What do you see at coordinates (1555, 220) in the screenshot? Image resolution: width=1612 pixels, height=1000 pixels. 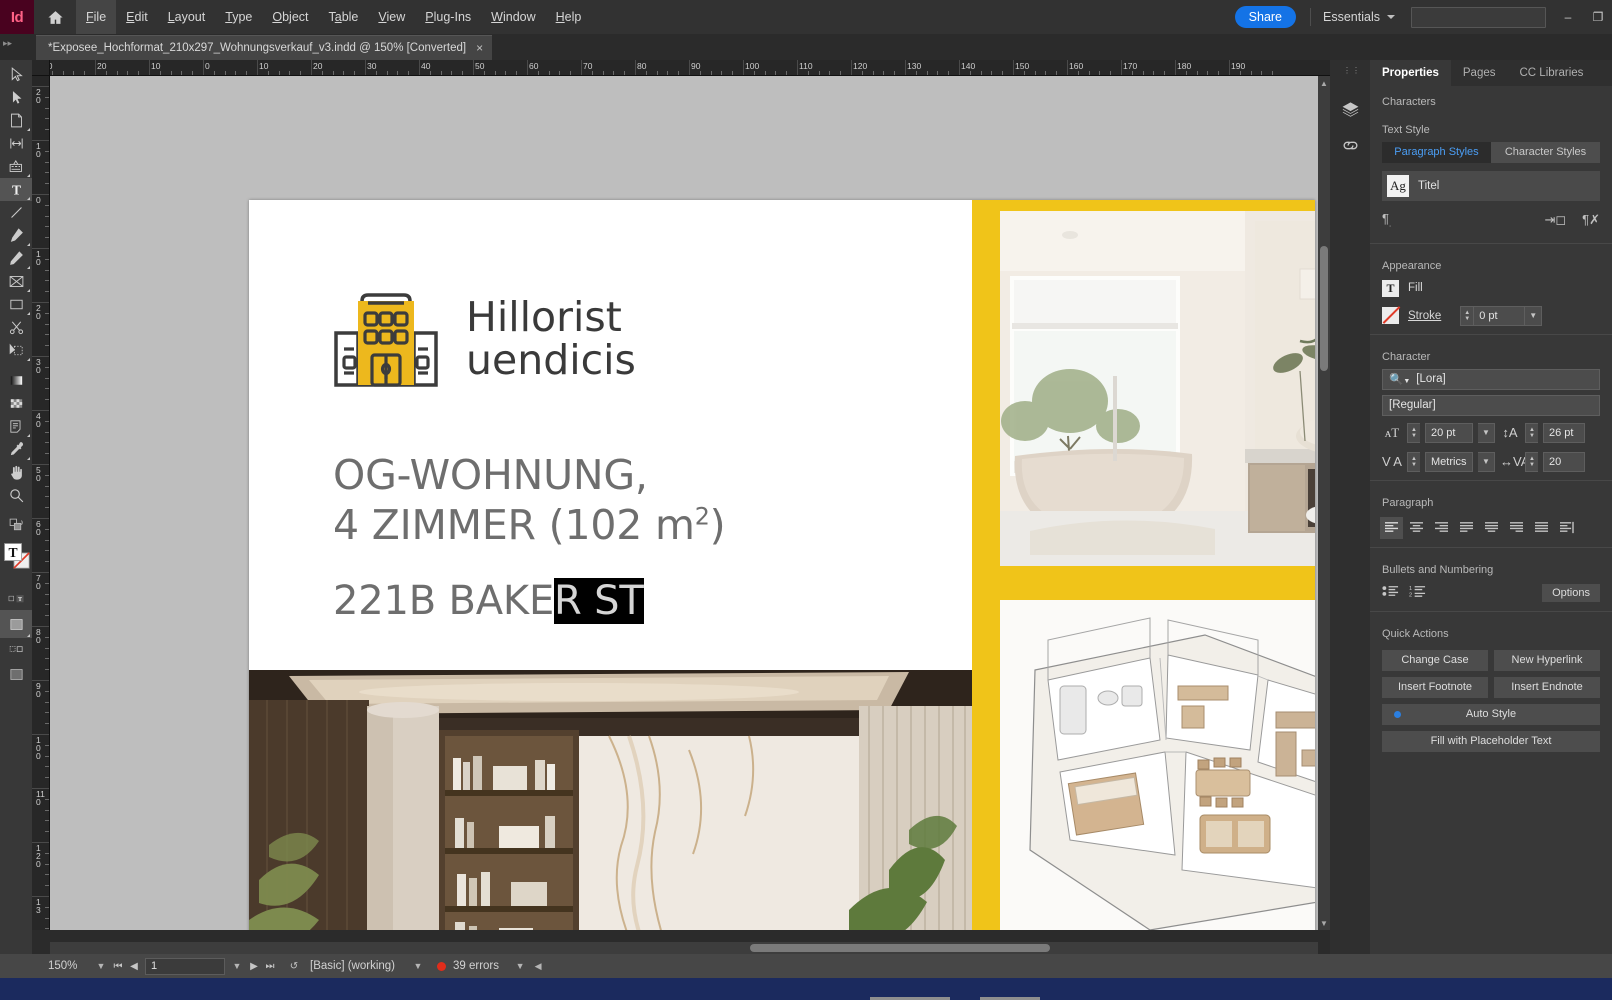 I see `new-style-icon: ⇥◻` at bounding box center [1555, 220].